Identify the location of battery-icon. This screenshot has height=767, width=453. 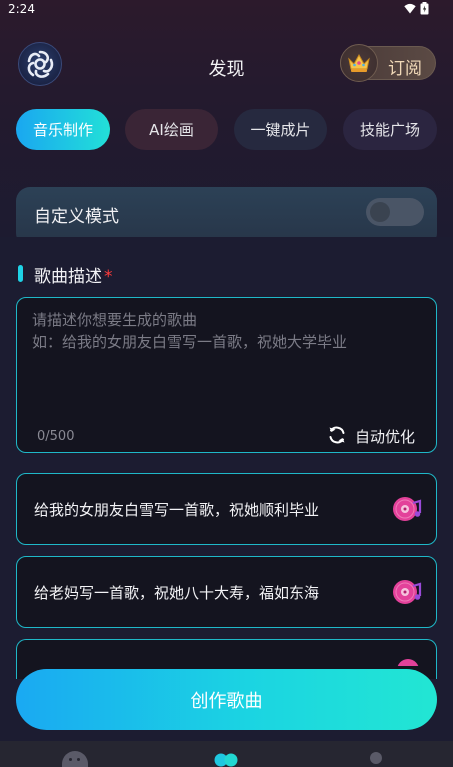
(424, 8).